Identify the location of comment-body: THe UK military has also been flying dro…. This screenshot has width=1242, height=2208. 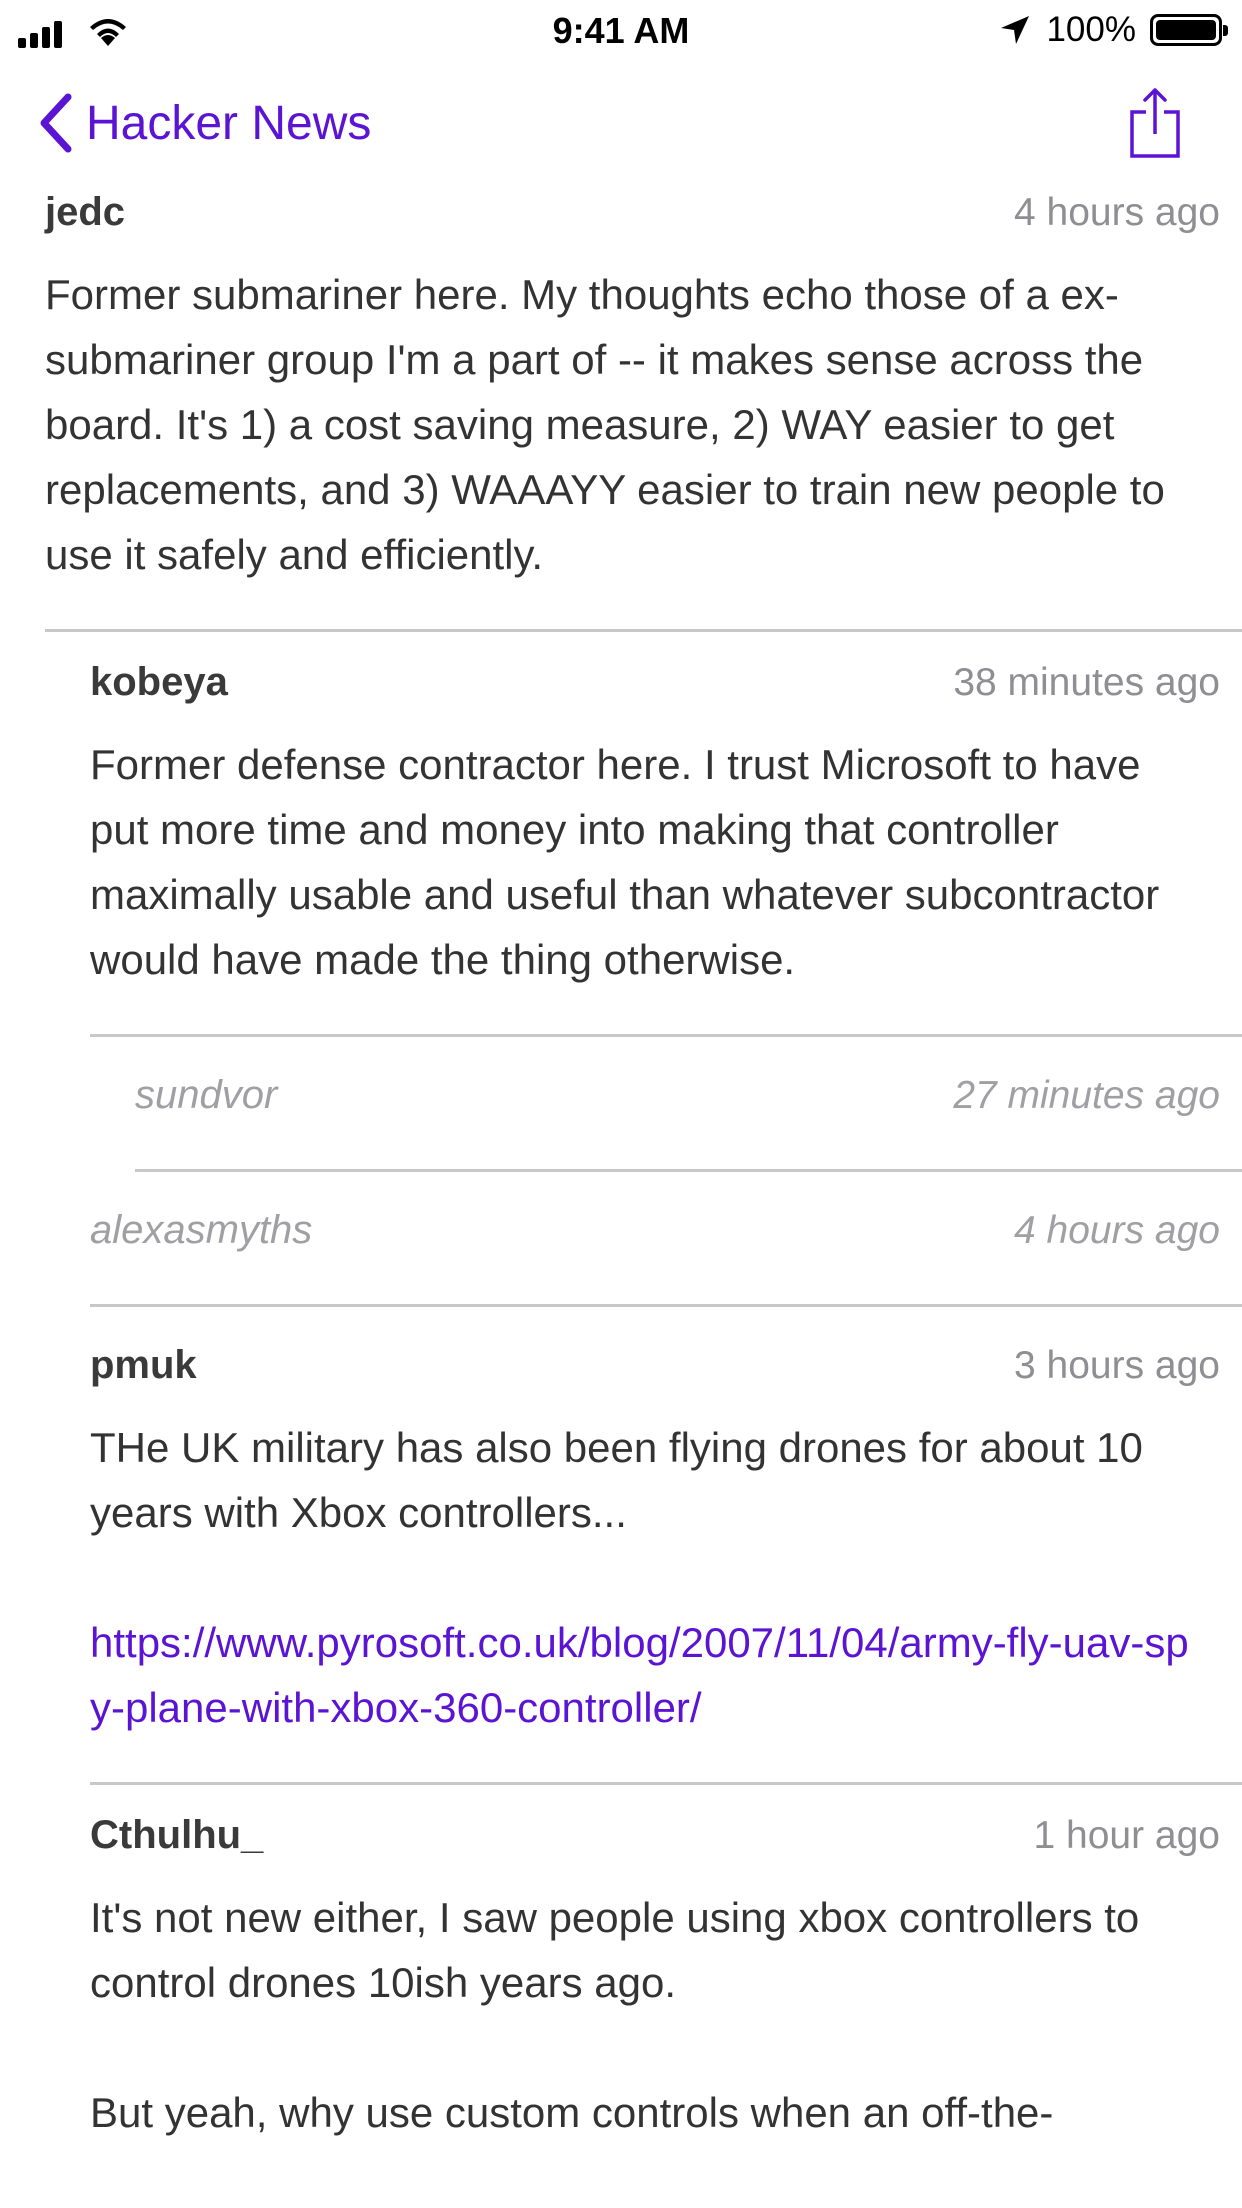
(666, 1577).